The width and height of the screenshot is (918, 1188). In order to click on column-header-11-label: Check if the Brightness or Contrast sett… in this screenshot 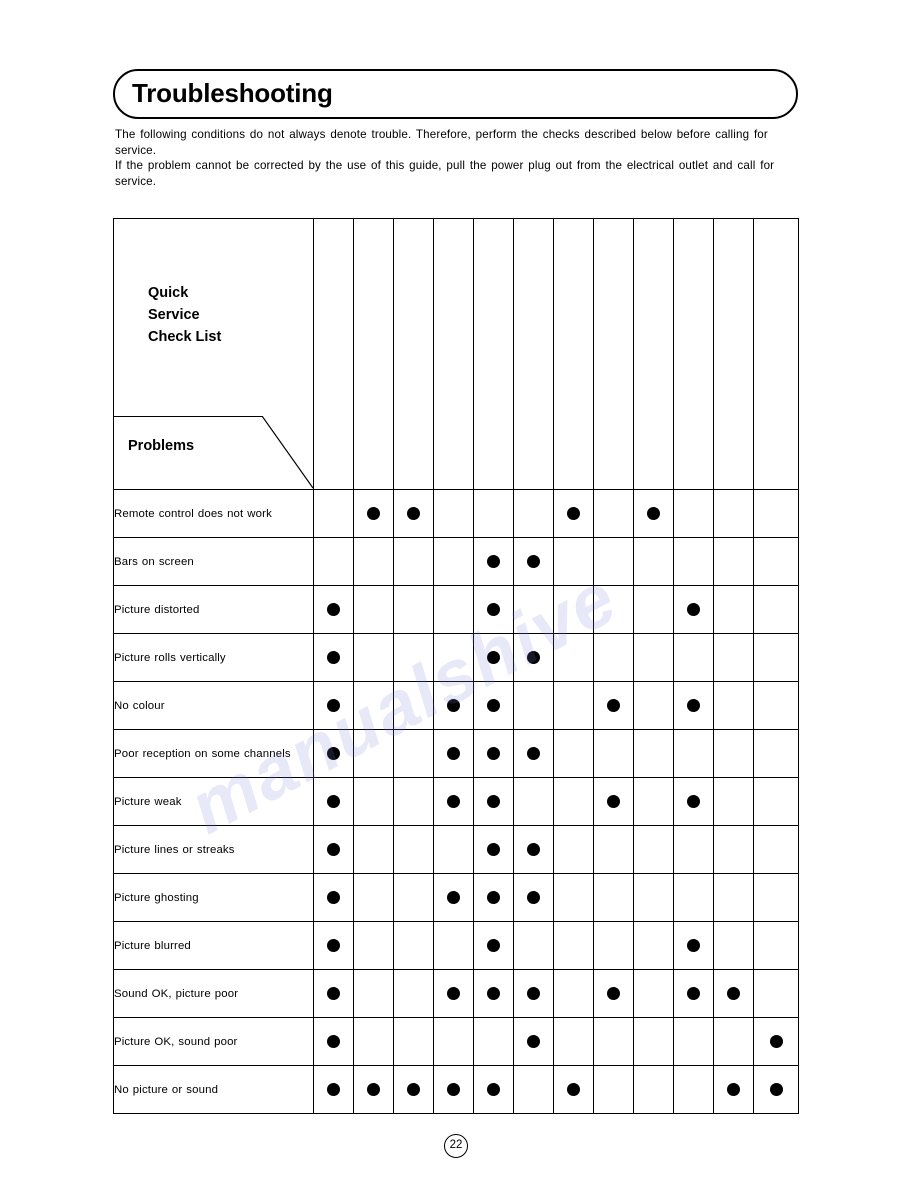, I will do `click(754, 354)`.